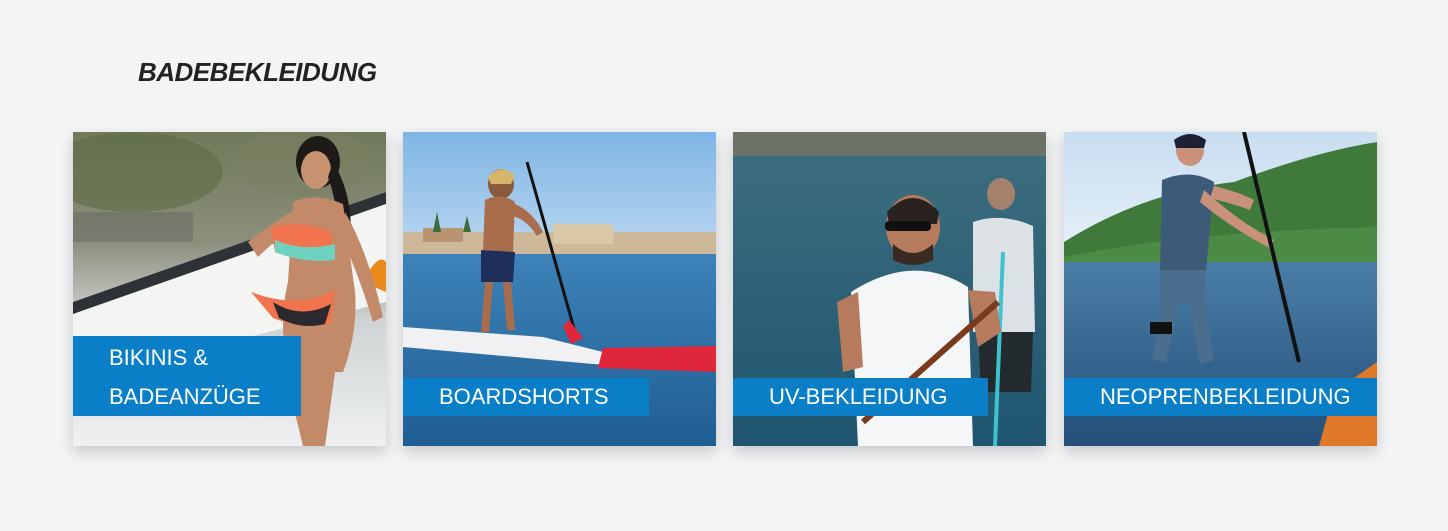  Describe the element at coordinates (159, 357) in the screenshot. I see `category-label-line1: BIKINIS &` at that location.